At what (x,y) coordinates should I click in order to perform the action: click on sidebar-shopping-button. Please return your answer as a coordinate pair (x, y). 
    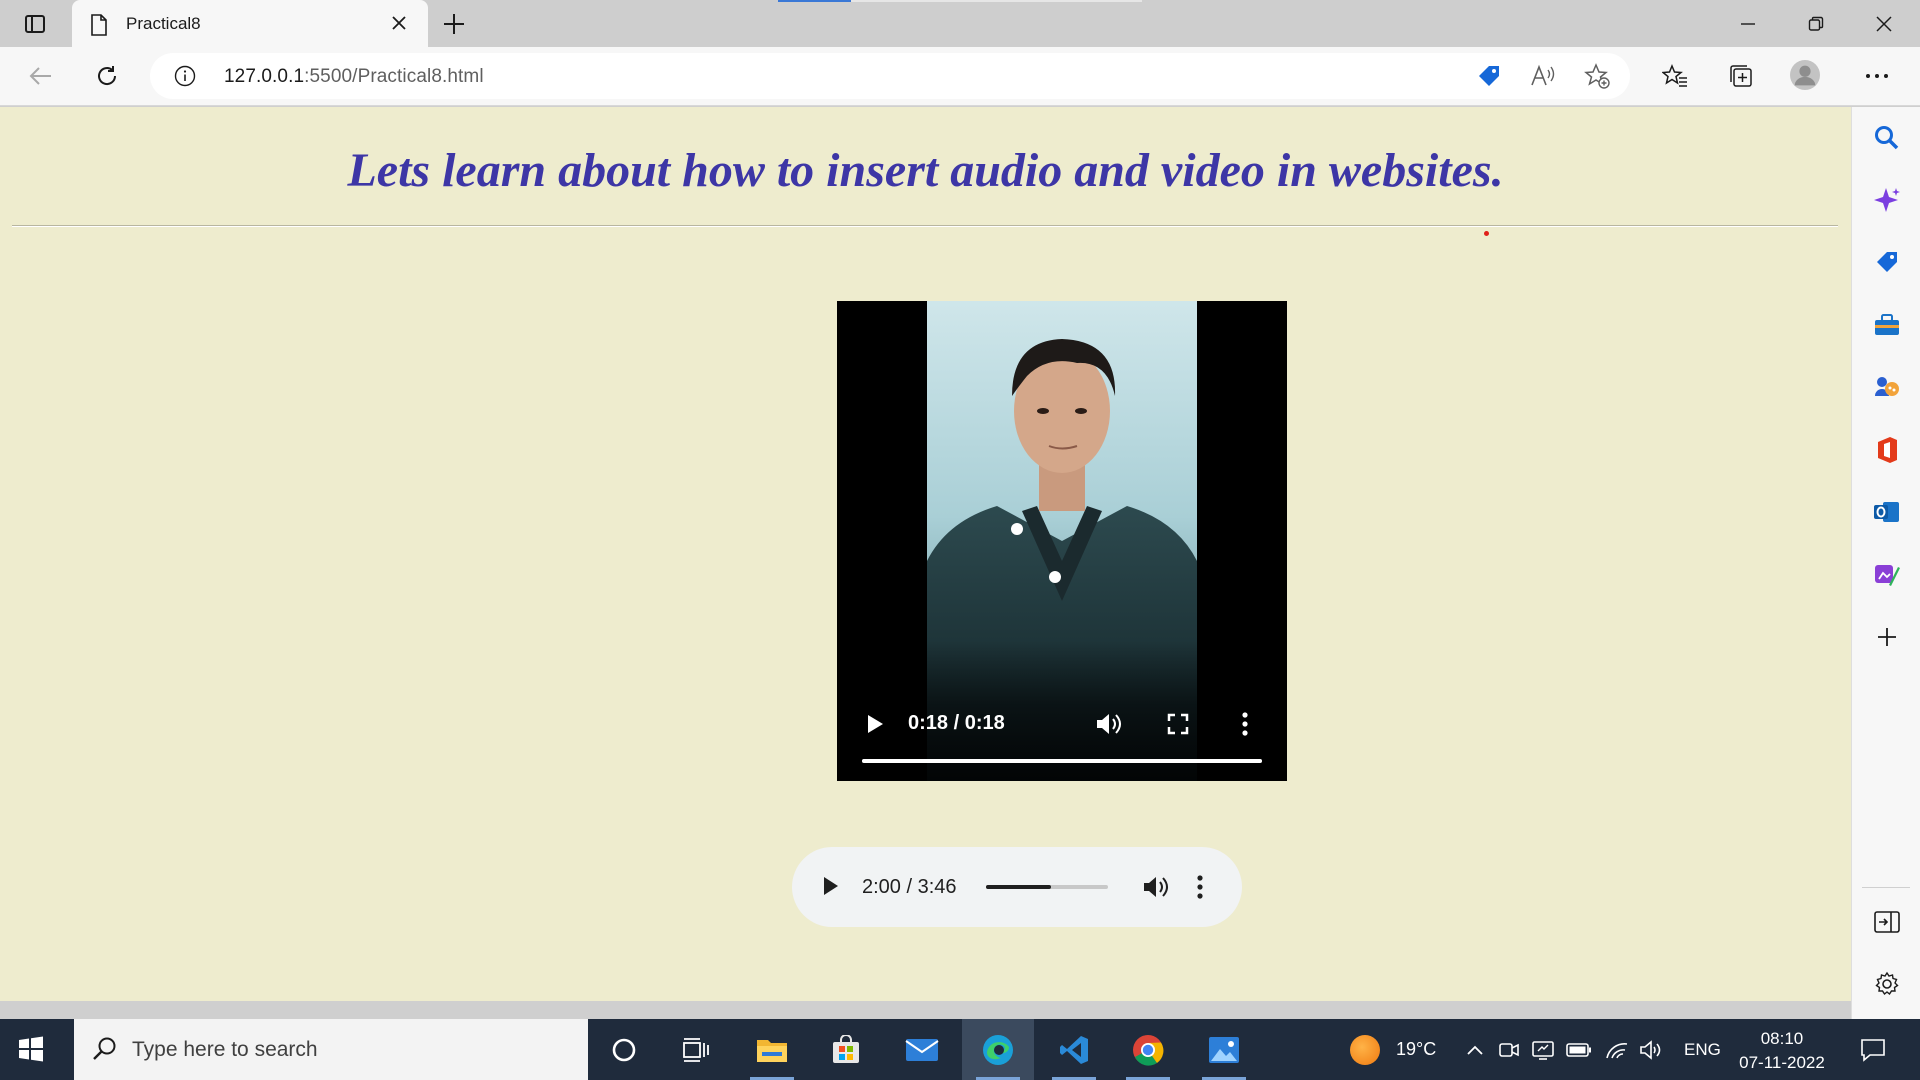
    Looking at the image, I should click on (1887, 262).